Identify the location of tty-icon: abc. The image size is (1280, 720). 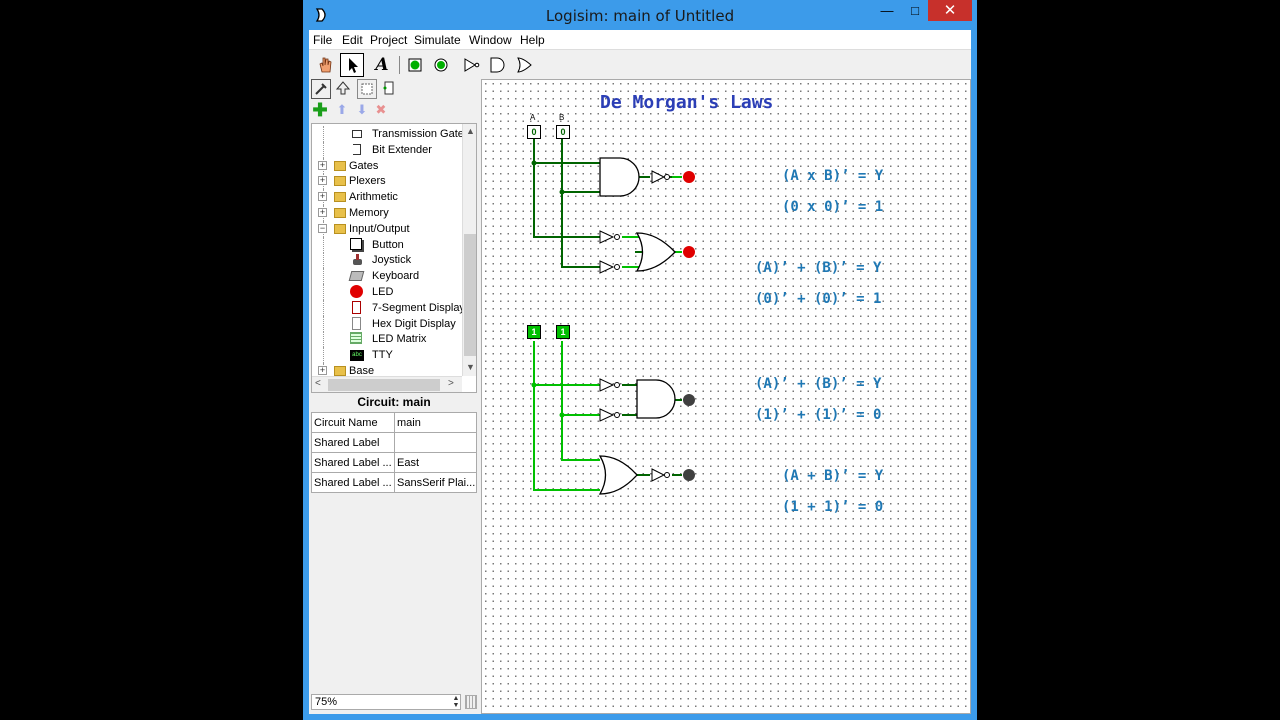
(357, 355).